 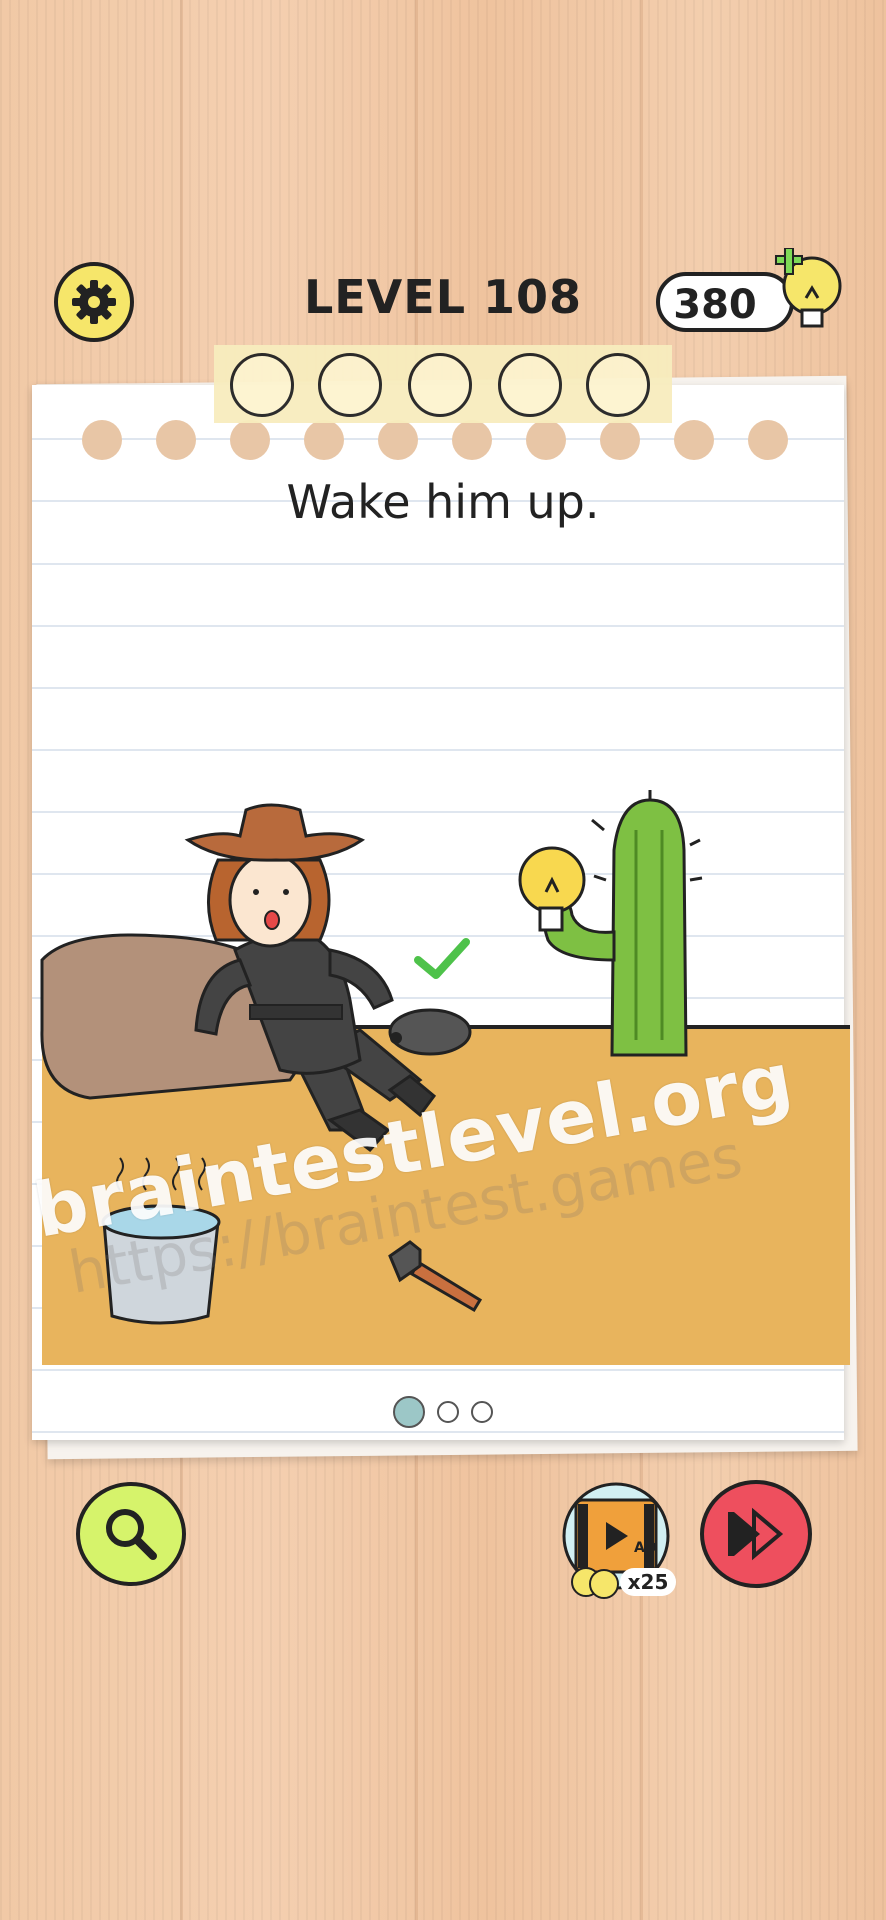 What do you see at coordinates (645, 1548) in the screenshot?
I see `ad-label: AD` at bounding box center [645, 1548].